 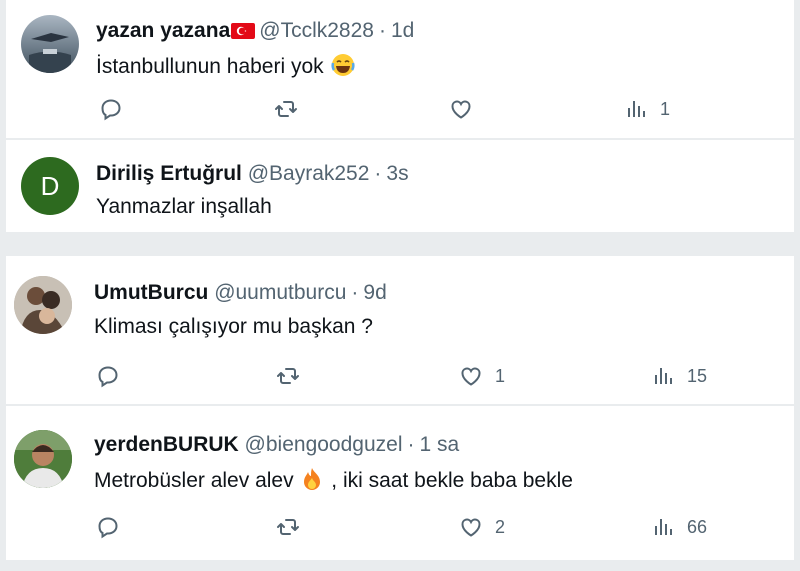 I want to click on user-handle: @uumutburcu, so click(x=280, y=292).